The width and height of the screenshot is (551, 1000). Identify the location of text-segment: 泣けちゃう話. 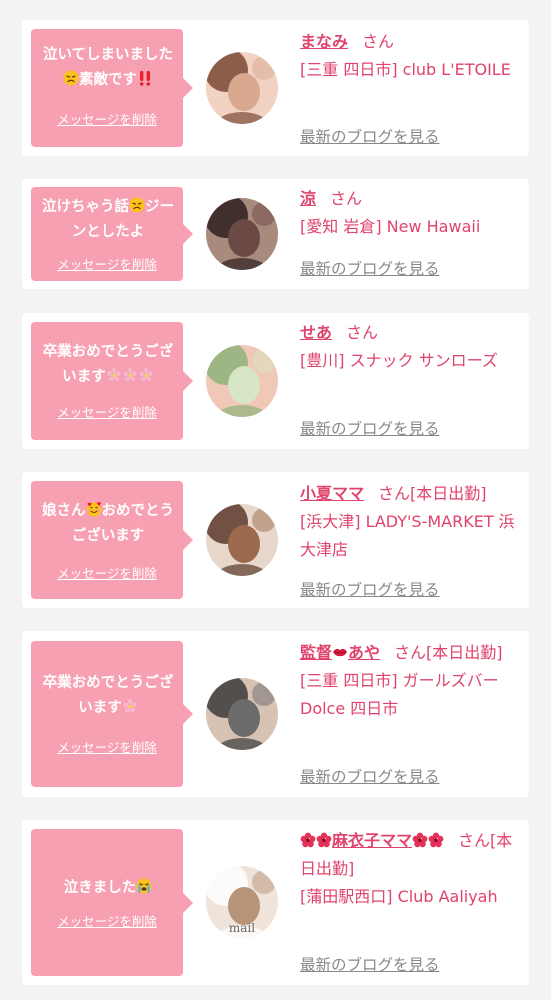
(85, 207).